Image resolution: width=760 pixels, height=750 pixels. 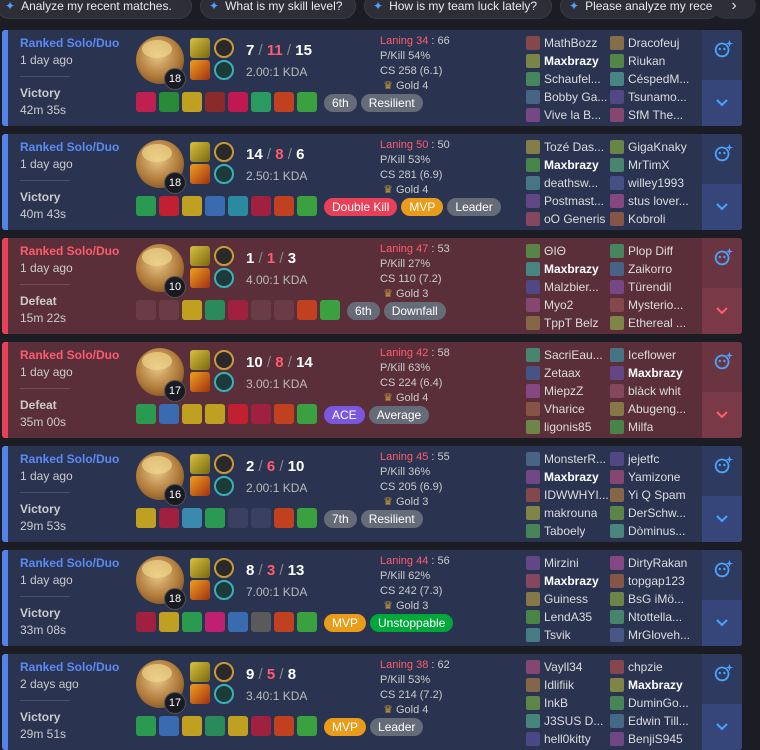 What do you see at coordinates (568, 305) in the screenshot?
I see `player-row: Myo2` at bounding box center [568, 305].